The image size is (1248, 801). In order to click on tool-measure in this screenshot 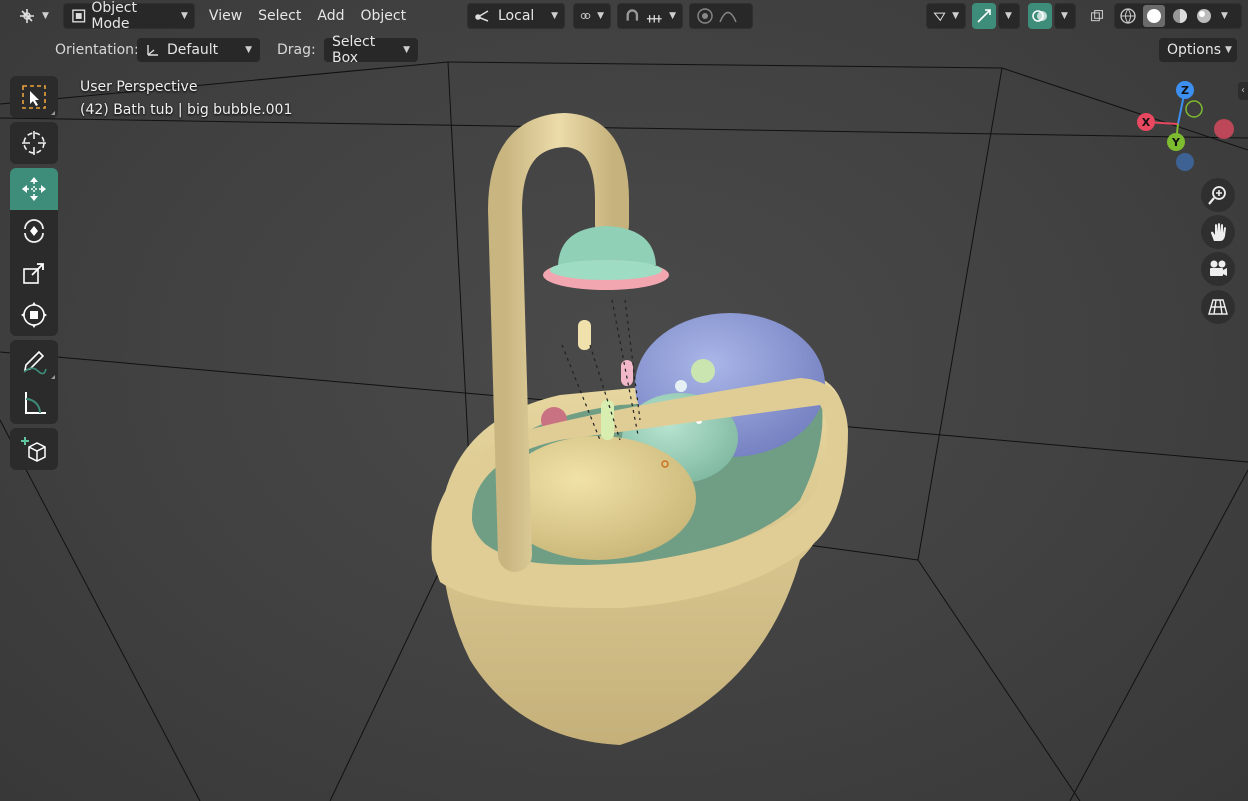, I will do `click(34, 403)`.